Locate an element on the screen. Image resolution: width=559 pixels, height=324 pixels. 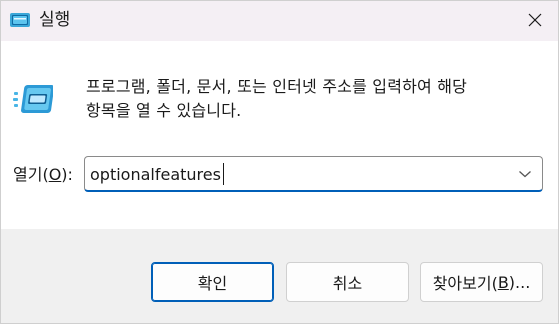
window-title: 실행 is located at coordinates (55, 20).